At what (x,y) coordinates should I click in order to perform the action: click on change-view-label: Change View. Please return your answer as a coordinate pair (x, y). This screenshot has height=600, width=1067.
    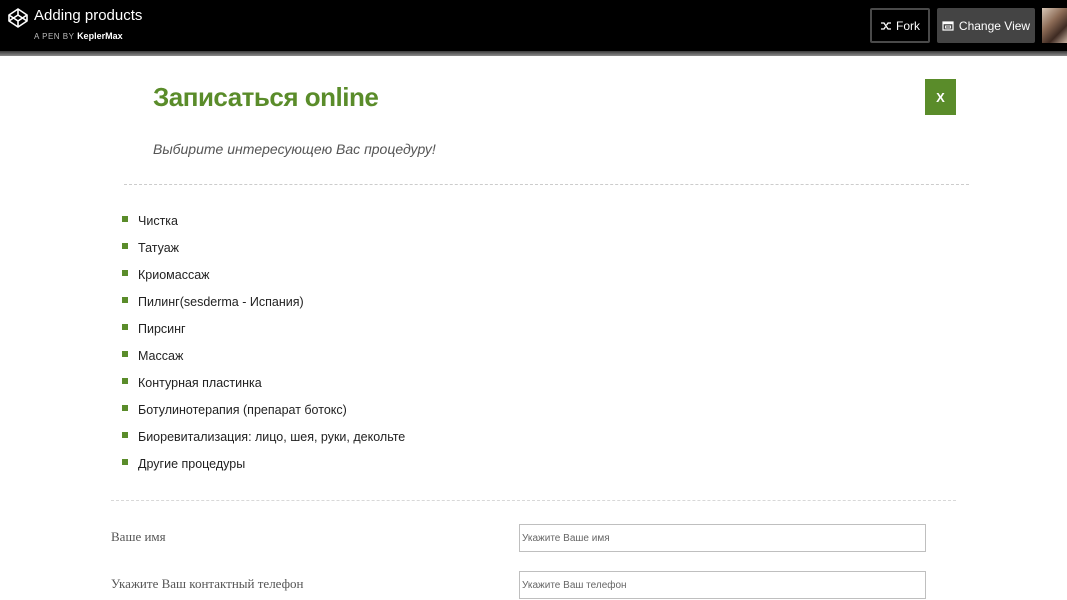
    Looking at the image, I should click on (994, 25).